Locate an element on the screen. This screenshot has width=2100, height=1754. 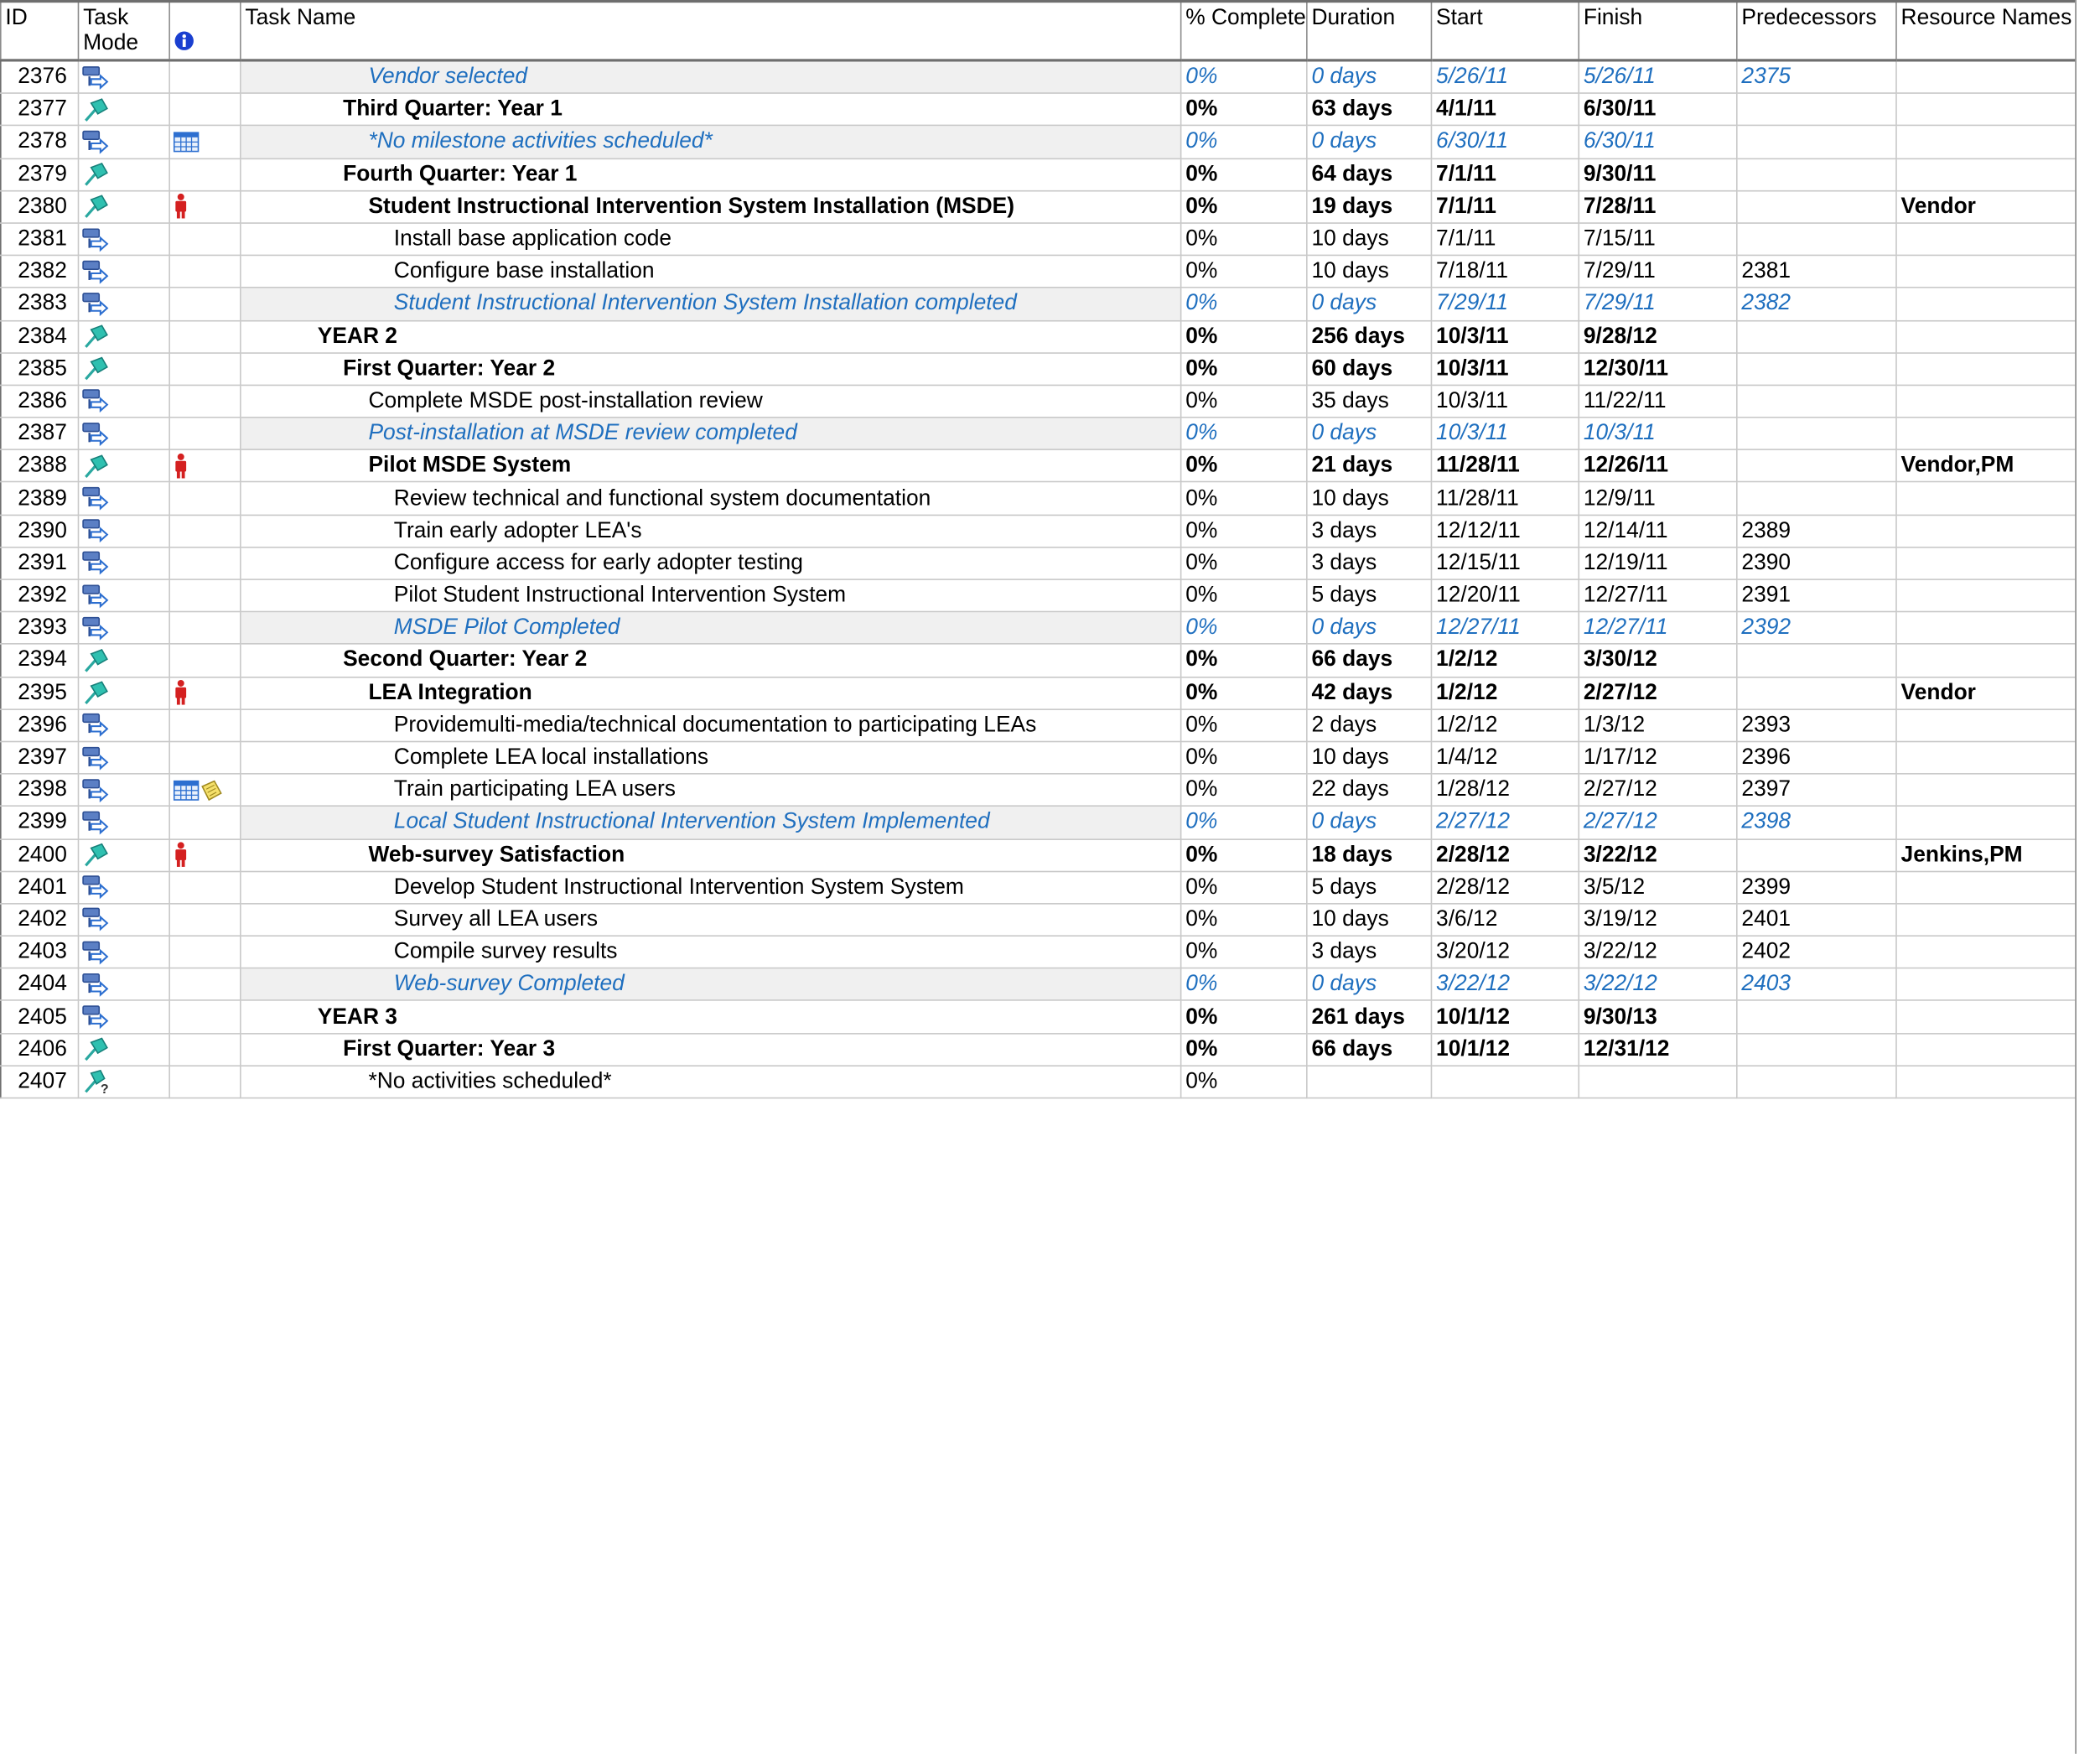
predecessors-cell: 2389 is located at coordinates (1816, 531).